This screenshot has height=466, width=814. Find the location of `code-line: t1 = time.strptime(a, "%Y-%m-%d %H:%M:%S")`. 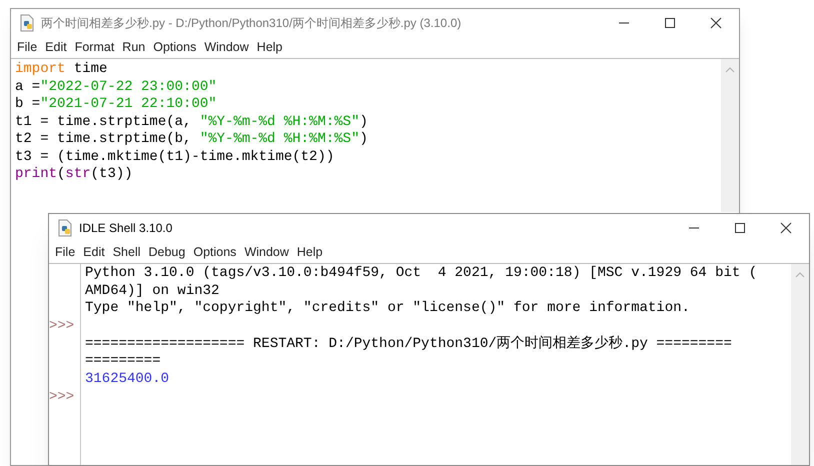

code-line: t1 = time.strptime(a, "%Y-%m-%d %H:%M:%S") is located at coordinates (191, 122).